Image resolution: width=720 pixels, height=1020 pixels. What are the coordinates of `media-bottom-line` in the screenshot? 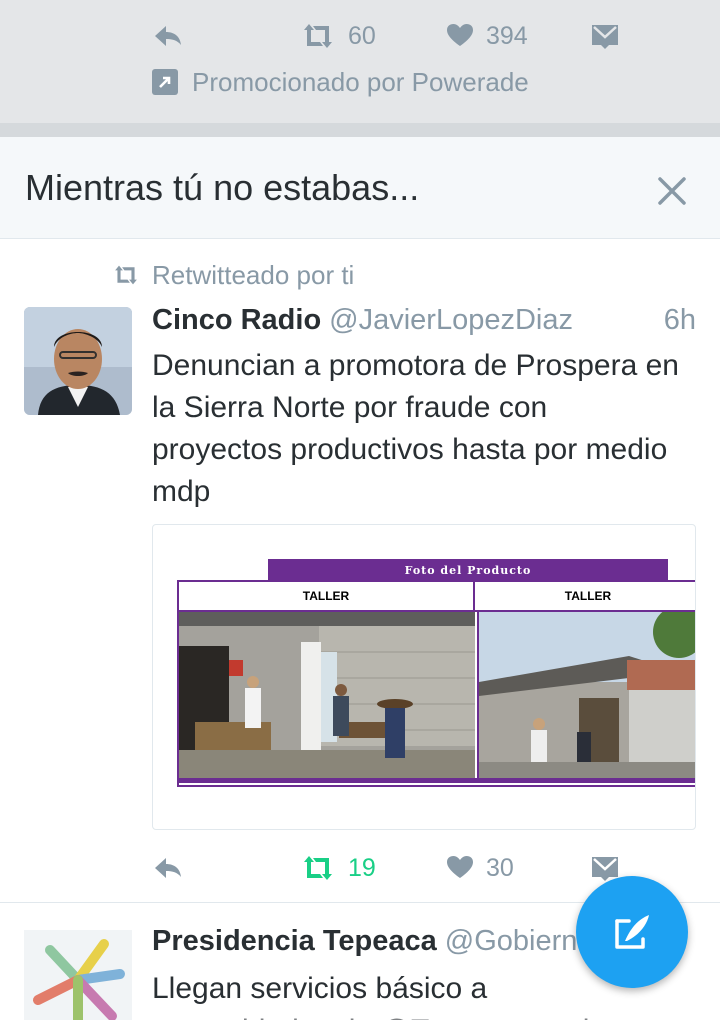 It's located at (437, 780).